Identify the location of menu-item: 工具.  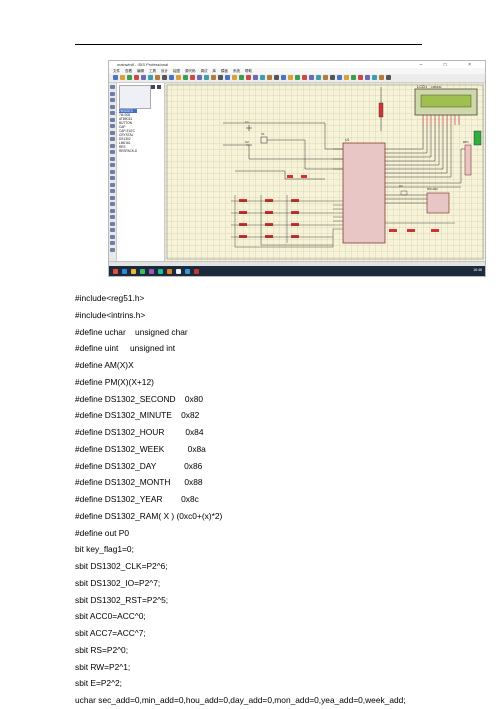
(152, 71).